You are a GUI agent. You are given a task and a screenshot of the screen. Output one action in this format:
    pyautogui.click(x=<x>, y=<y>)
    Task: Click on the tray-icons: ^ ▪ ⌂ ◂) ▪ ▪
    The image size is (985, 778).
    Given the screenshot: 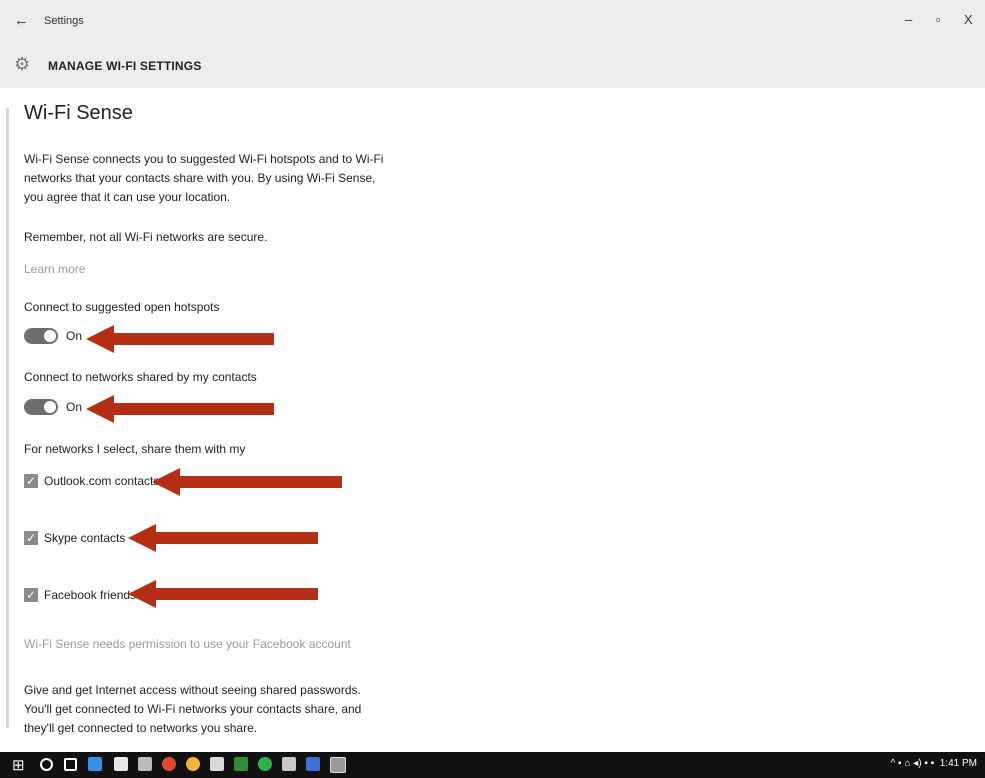 What is the action you would take?
    pyautogui.click(x=913, y=763)
    